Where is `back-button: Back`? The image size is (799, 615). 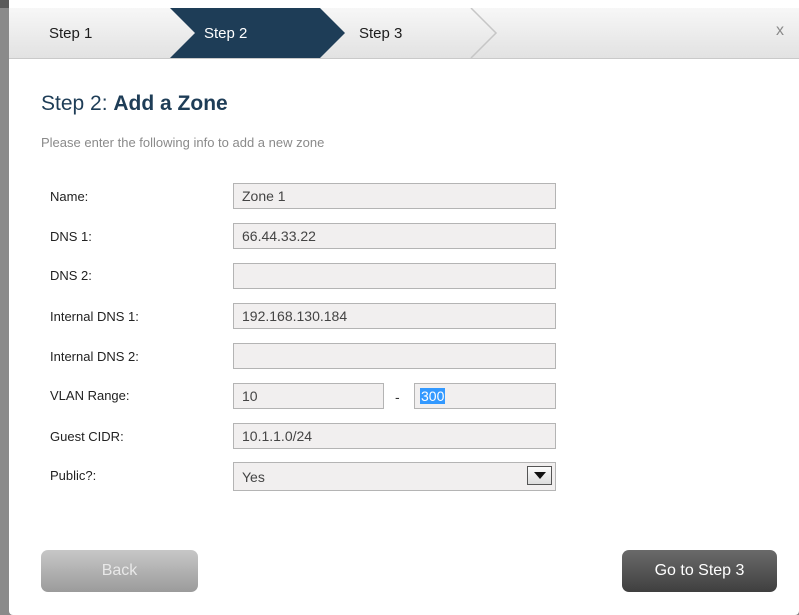 back-button: Back is located at coordinates (119, 571).